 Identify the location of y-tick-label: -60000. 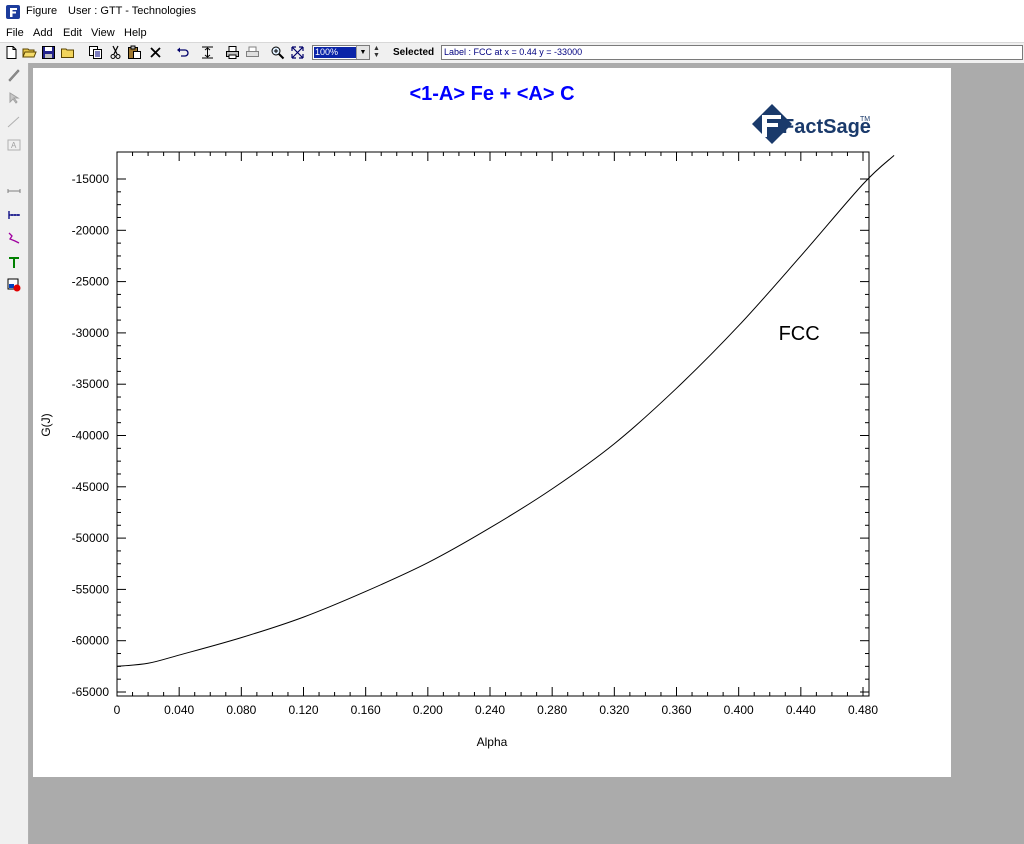
(91, 641).